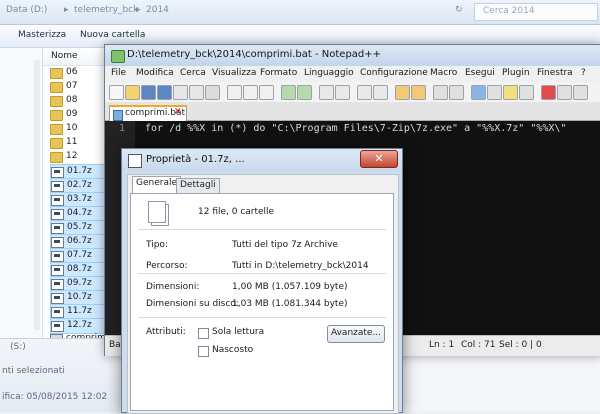  I want to click on undo-icon, so click(288, 92).